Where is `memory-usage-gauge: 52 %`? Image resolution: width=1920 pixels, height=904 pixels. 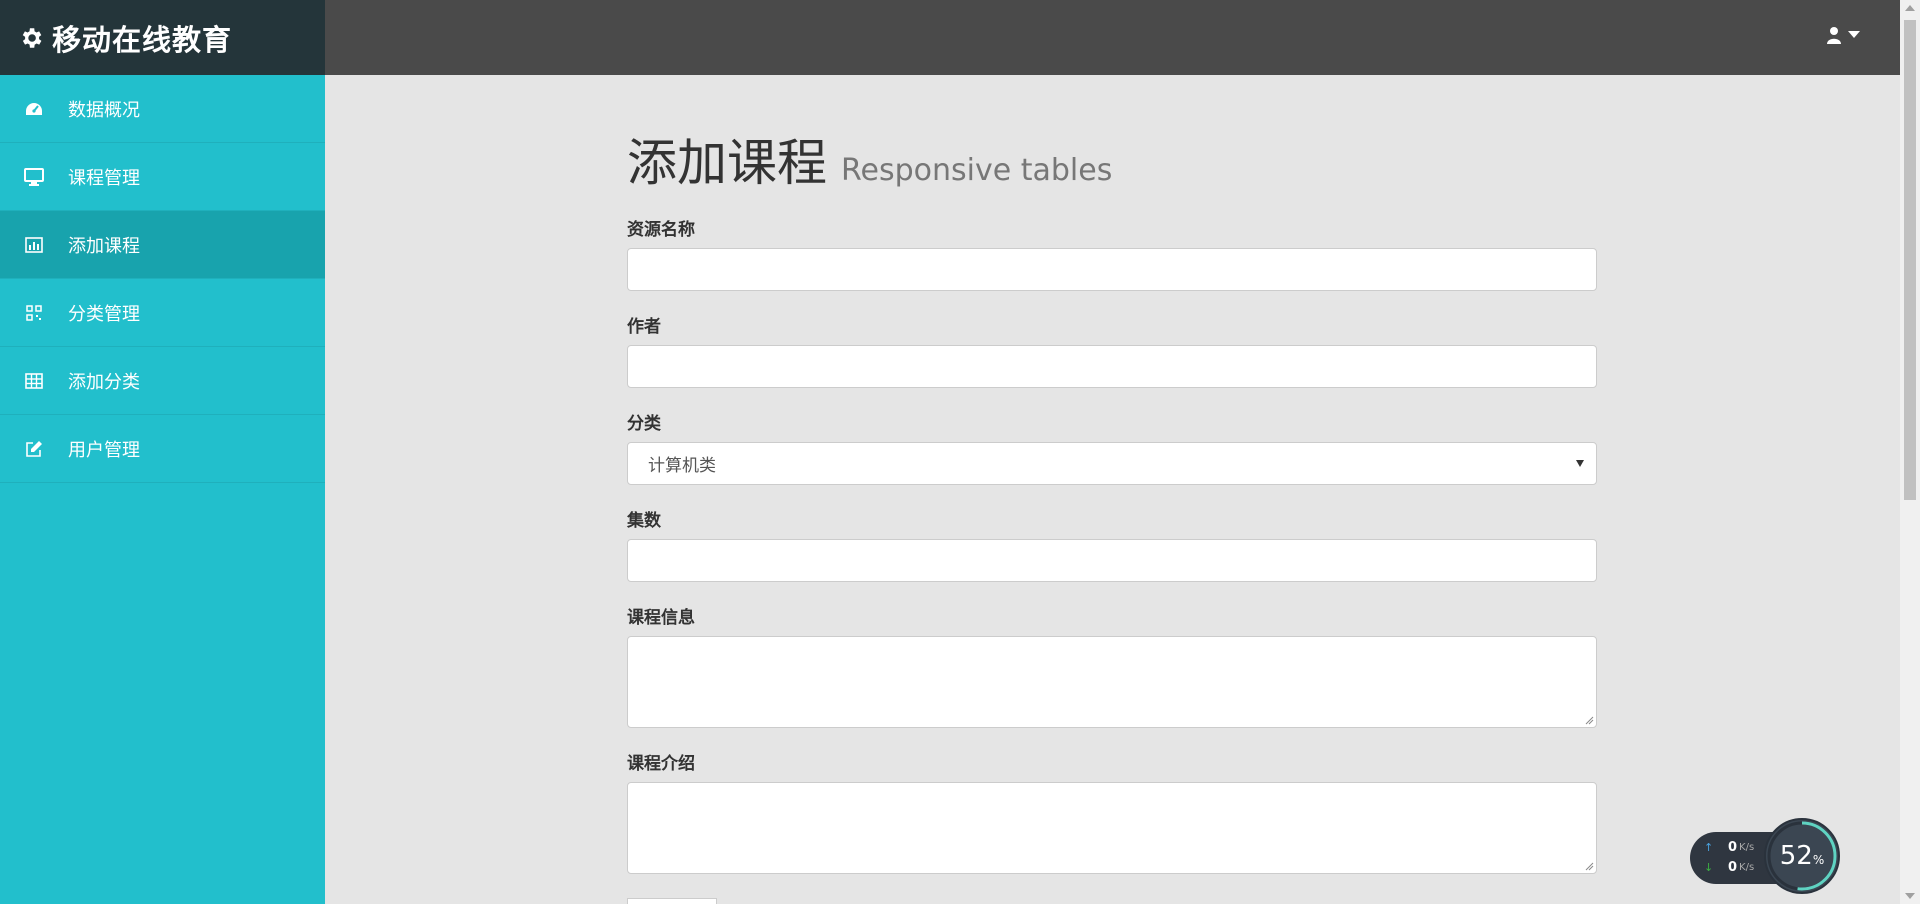 memory-usage-gauge: 52 % is located at coordinates (1802, 856).